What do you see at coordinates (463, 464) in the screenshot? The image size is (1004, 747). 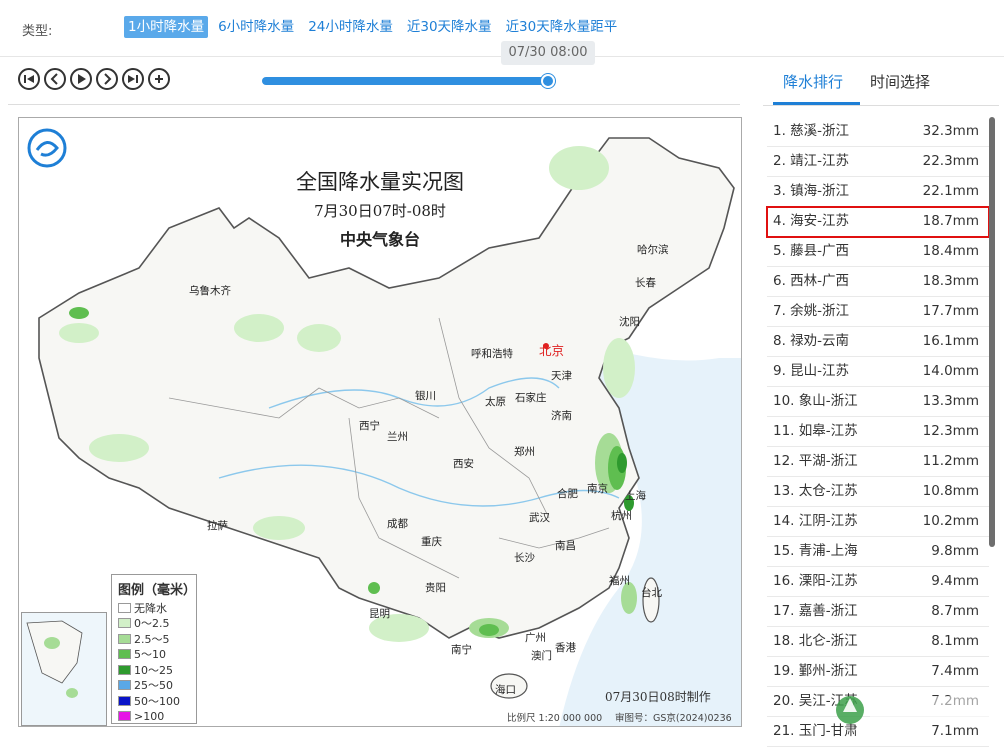 I see `city-label: 西安` at bounding box center [463, 464].